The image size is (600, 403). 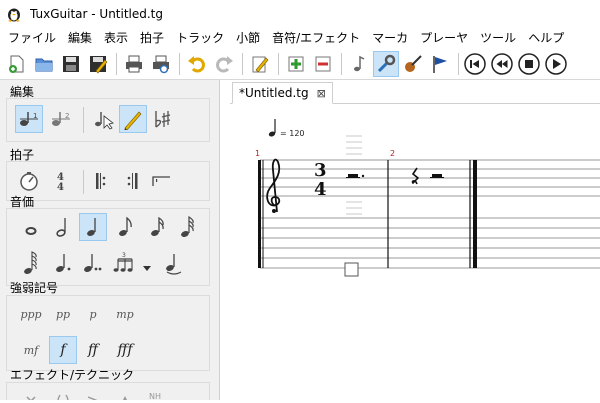 I want to click on alternative-ending-button, so click(x=161, y=181).